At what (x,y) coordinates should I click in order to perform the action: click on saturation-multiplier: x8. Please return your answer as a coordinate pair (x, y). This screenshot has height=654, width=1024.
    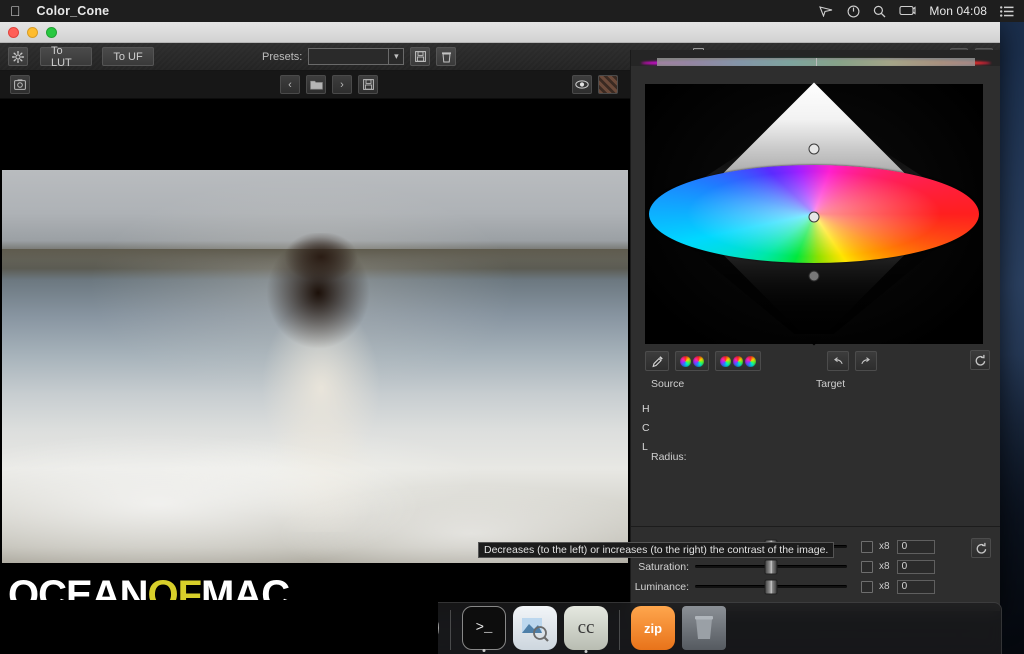
    Looking at the image, I should click on (884, 566).